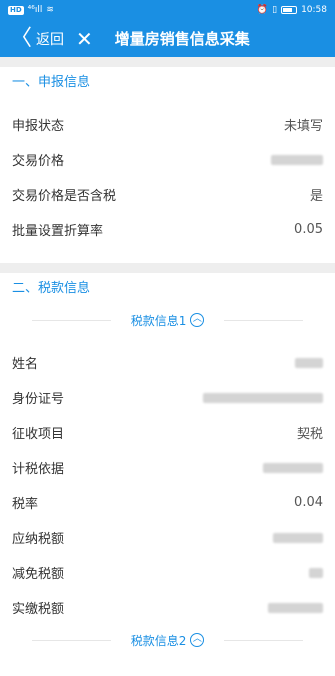 The width and height of the screenshot is (335, 676). Describe the element at coordinates (308, 502) in the screenshot. I see `row-value: 0.04` at that location.